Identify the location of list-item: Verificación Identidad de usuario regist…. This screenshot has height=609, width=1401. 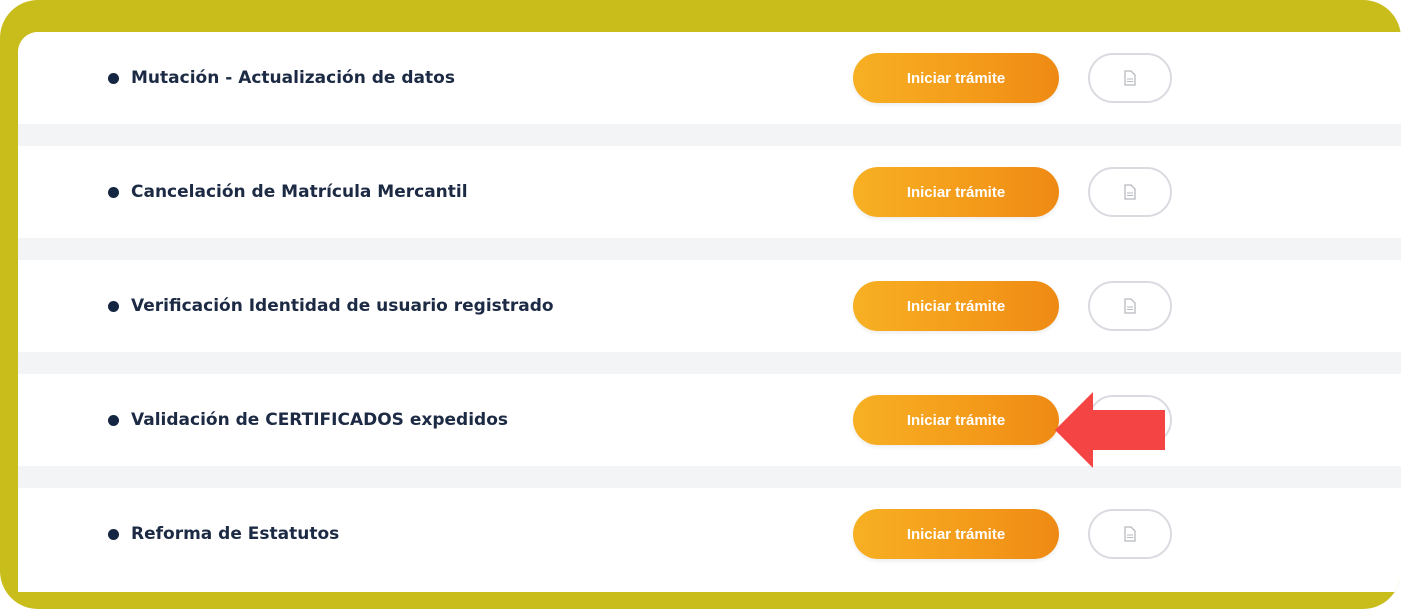
(709, 306).